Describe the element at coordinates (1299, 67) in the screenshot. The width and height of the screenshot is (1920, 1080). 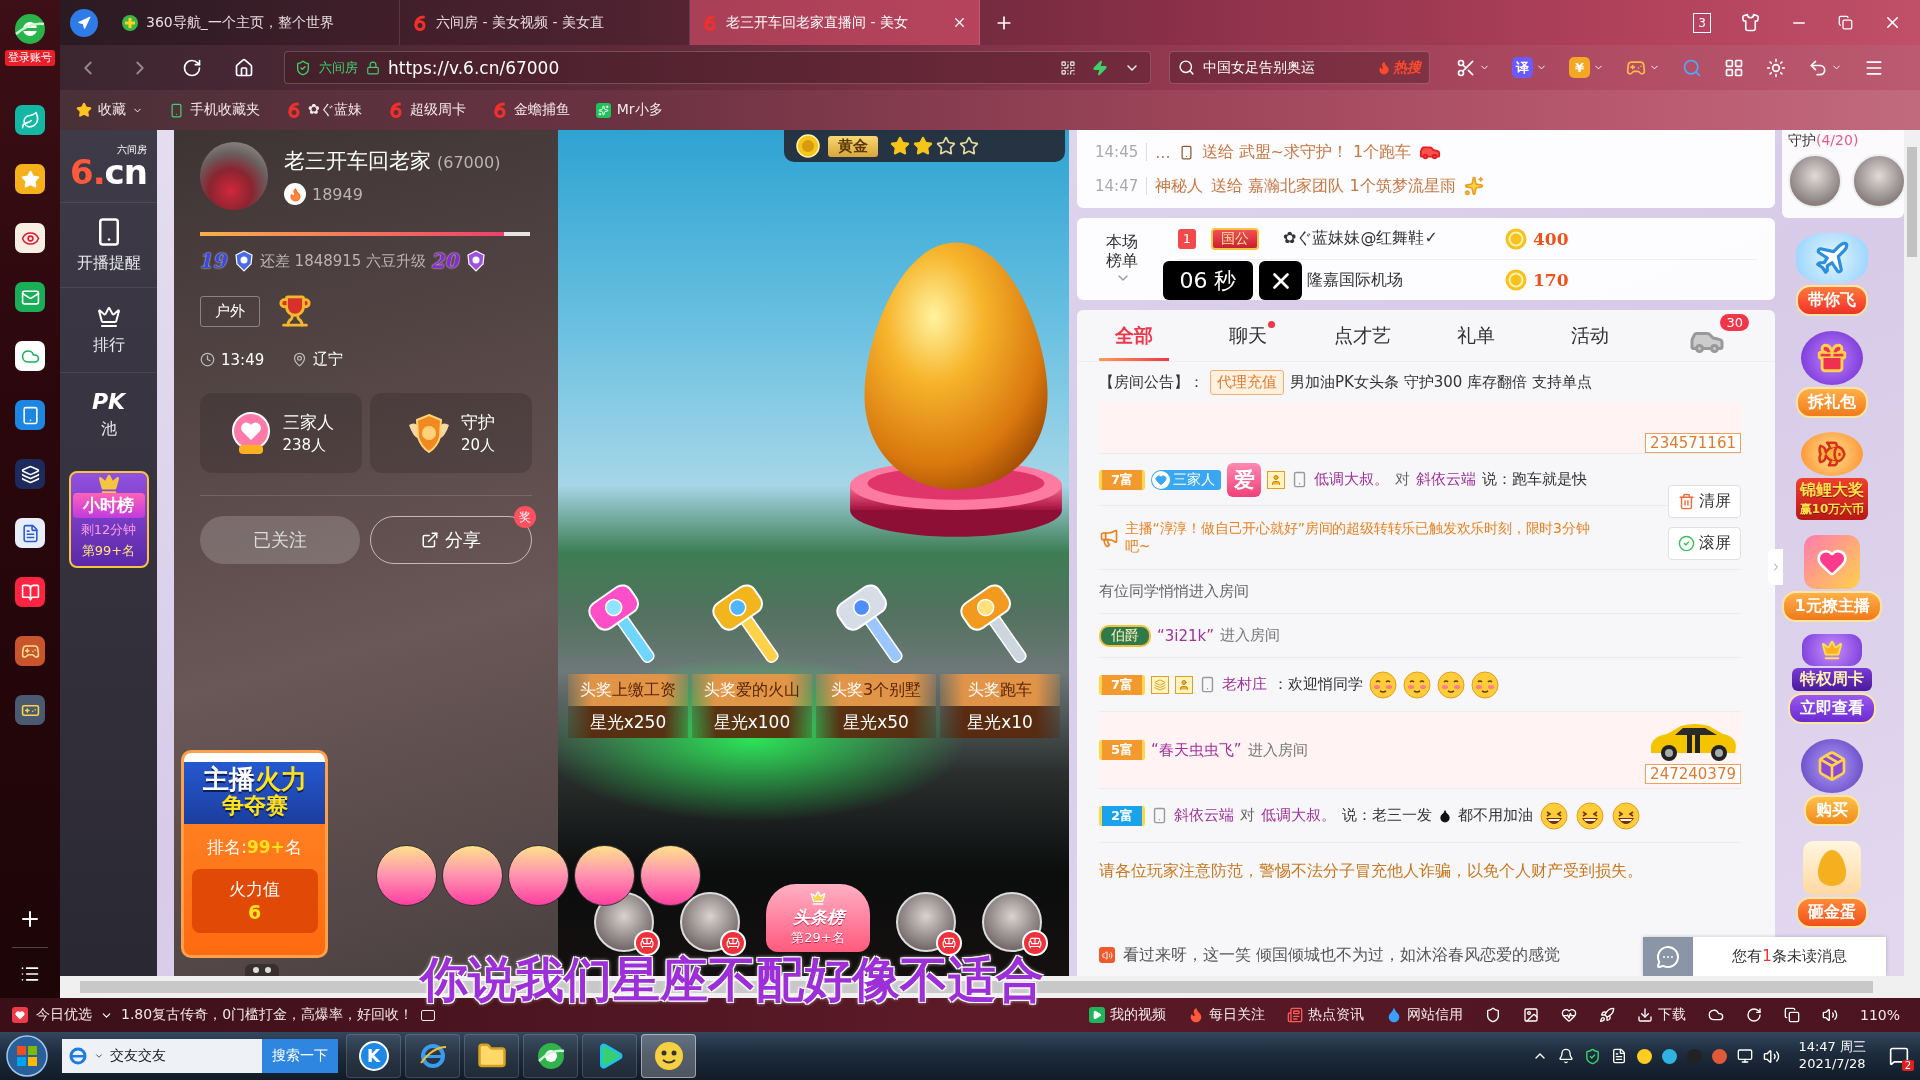
I see `search-field: 中国女足告别奥运 热搜` at that location.